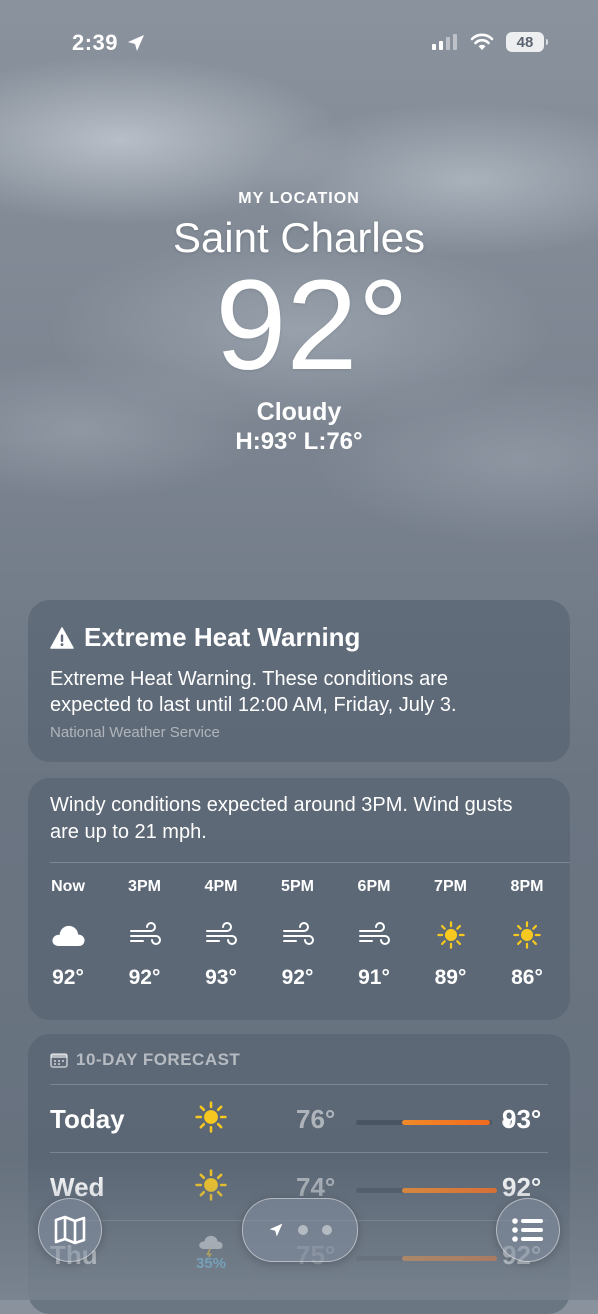  Describe the element at coordinates (450, 977) in the screenshot. I see `hour-temp: 89°` at that location.